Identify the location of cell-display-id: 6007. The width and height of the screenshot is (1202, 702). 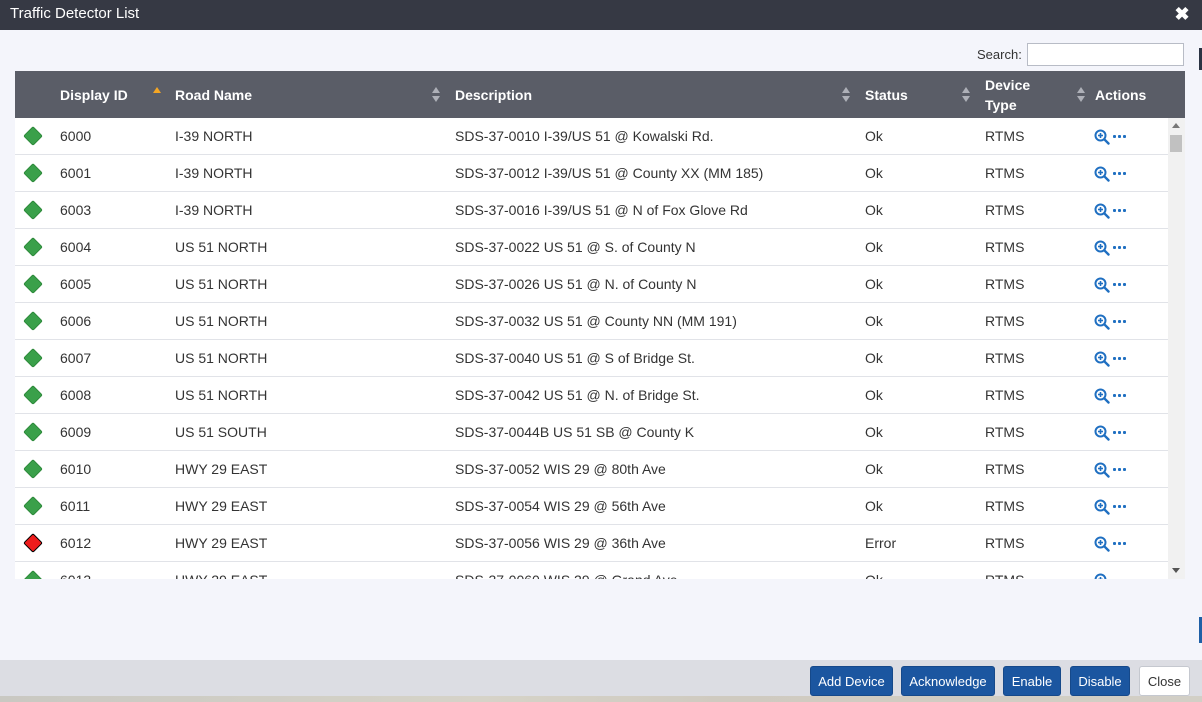
(76, 358).